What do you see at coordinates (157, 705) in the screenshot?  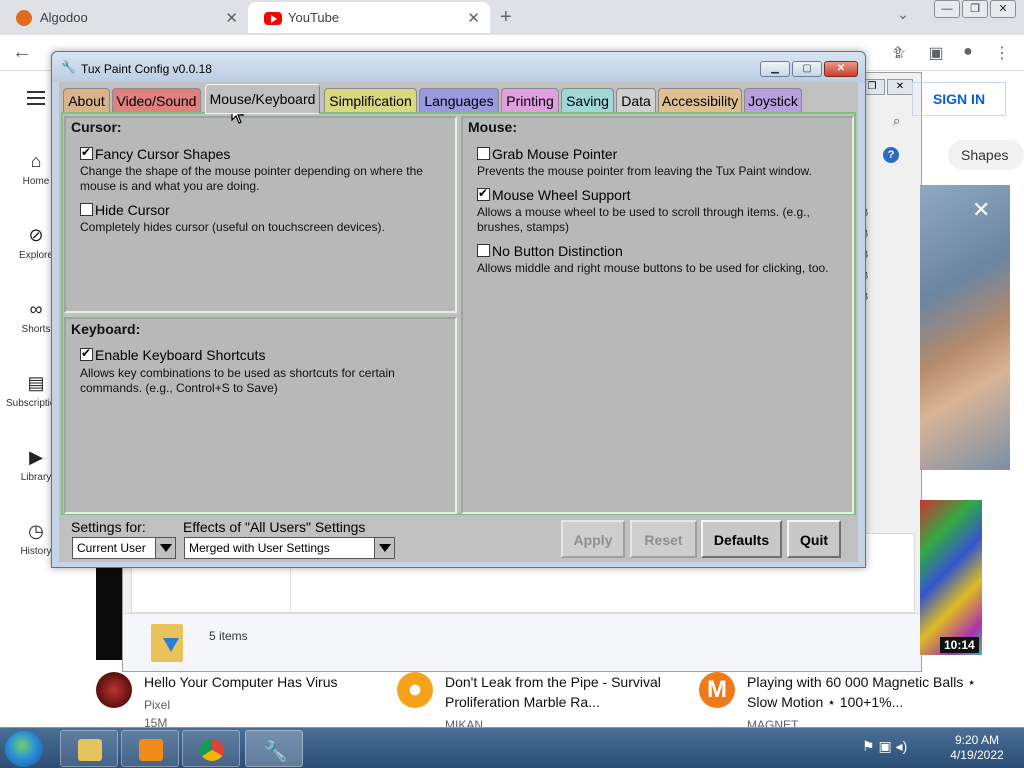 I see `channel-name: Pixel` at bounding box center [157, 705].